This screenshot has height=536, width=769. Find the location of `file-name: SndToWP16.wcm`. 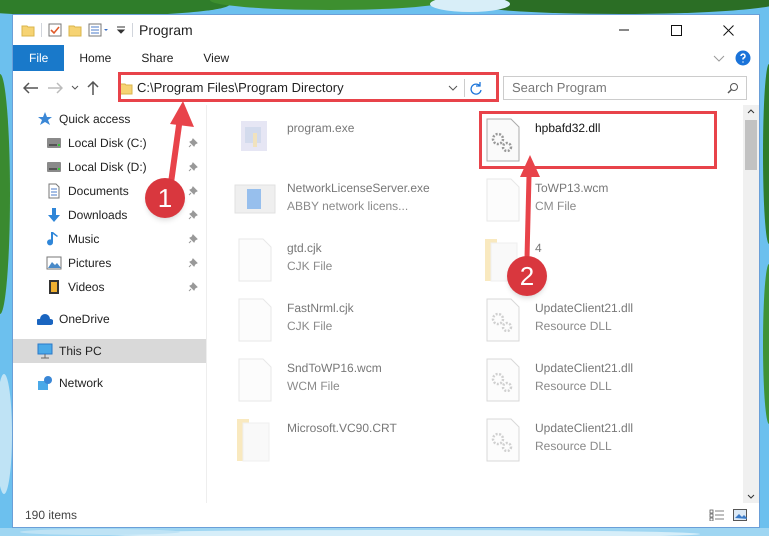

file-name: SndToWP16.wcm is located at coordinates (334, 368).